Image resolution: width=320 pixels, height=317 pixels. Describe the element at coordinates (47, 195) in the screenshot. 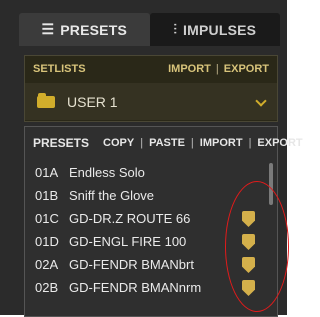

I see `preset-id: 01B` at that location.